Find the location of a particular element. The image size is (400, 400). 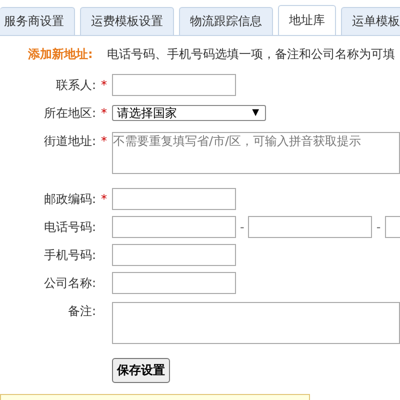

field-label: 联系人: is located at coordinates (76, 85).